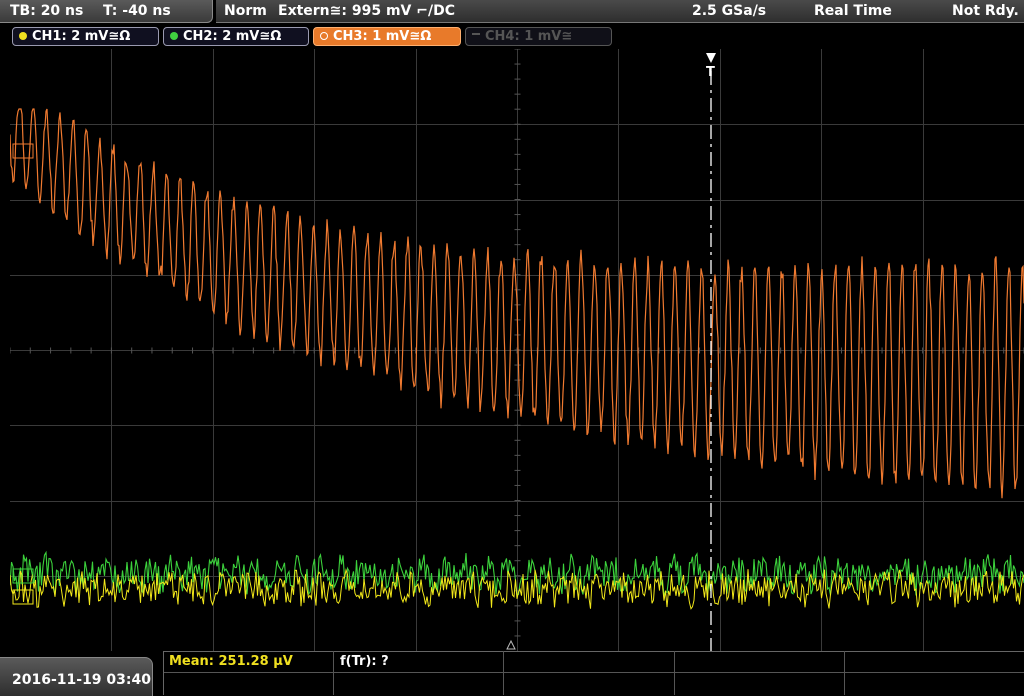 The image size is (1024, 696). What do you see at coordinates (81, 680) in the screenshot?
I see `datetime-label: 2016-11-19 03:40` at bounding box center [81, 680].